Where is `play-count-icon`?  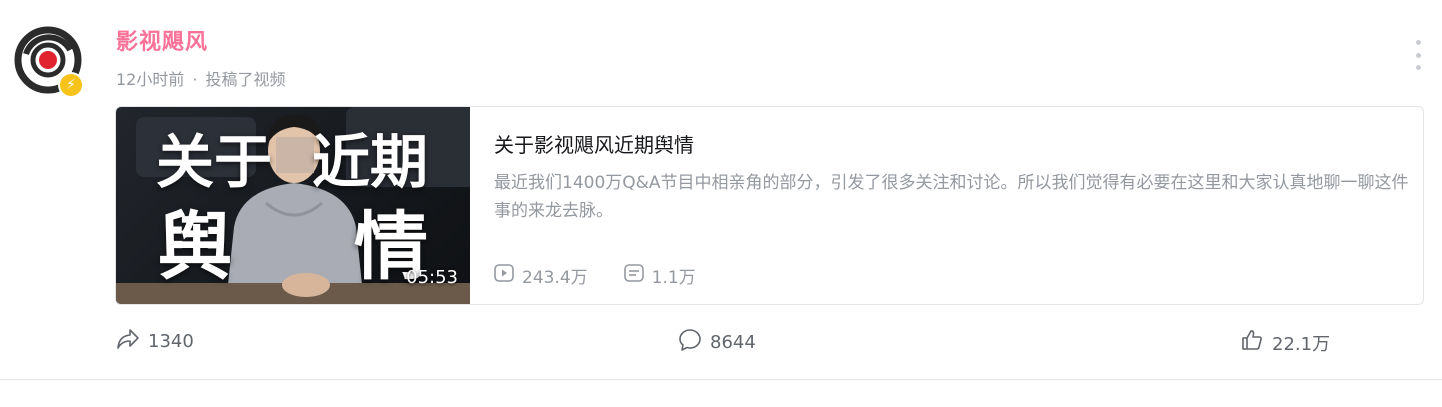
play-count-icon is located at coordinates (508, 275).